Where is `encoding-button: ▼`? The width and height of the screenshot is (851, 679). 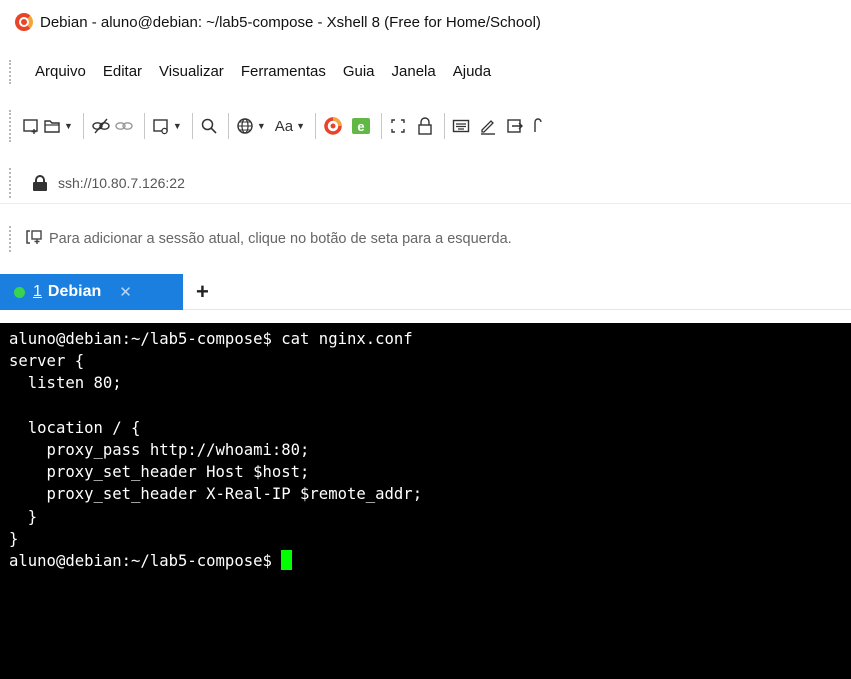 encoding-button: ▼ is located at coordinates (251, 126).